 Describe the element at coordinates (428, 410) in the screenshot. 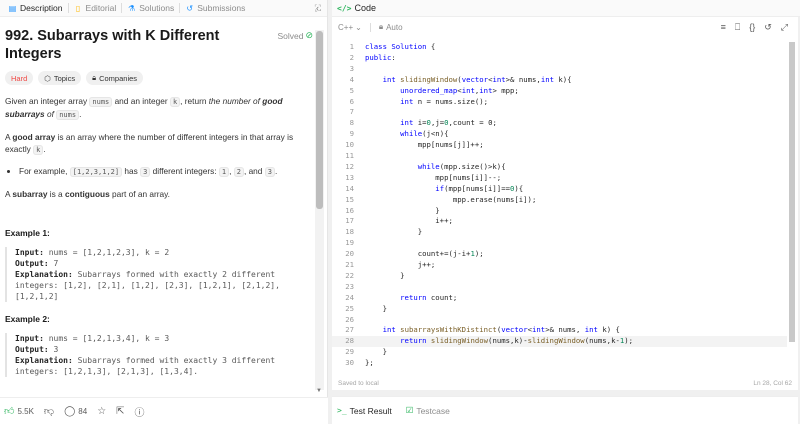

I see `tab-testcase: ☑ Testcase` at that location.